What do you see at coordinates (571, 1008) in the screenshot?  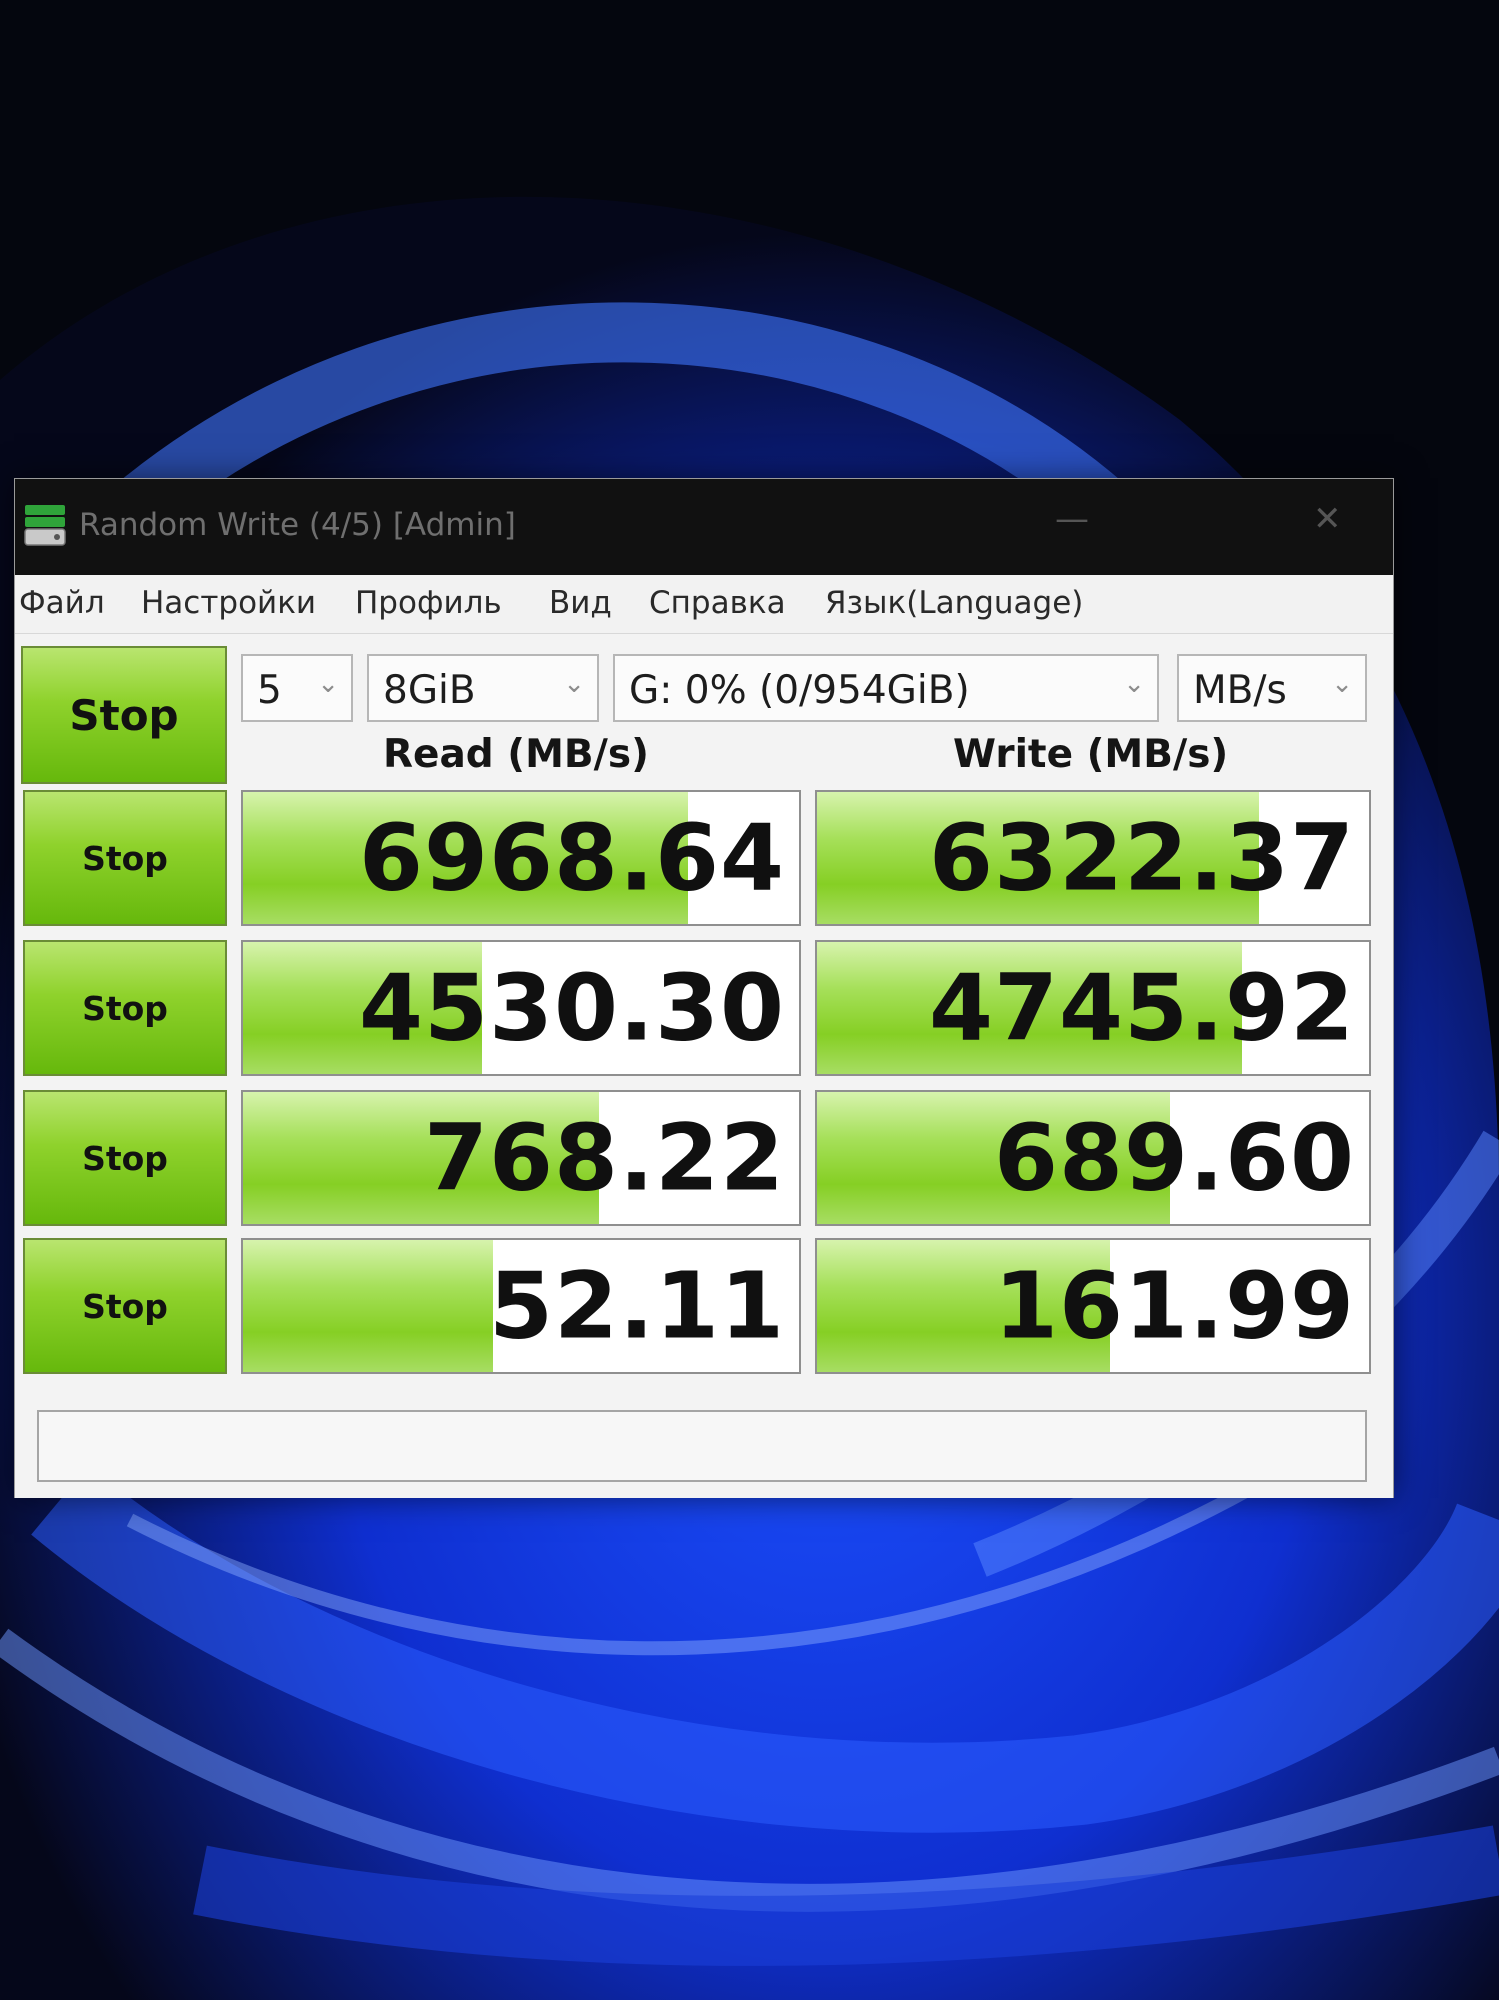 I see `read-speed-value: 4530.30` at bounding box center [571, 1008].